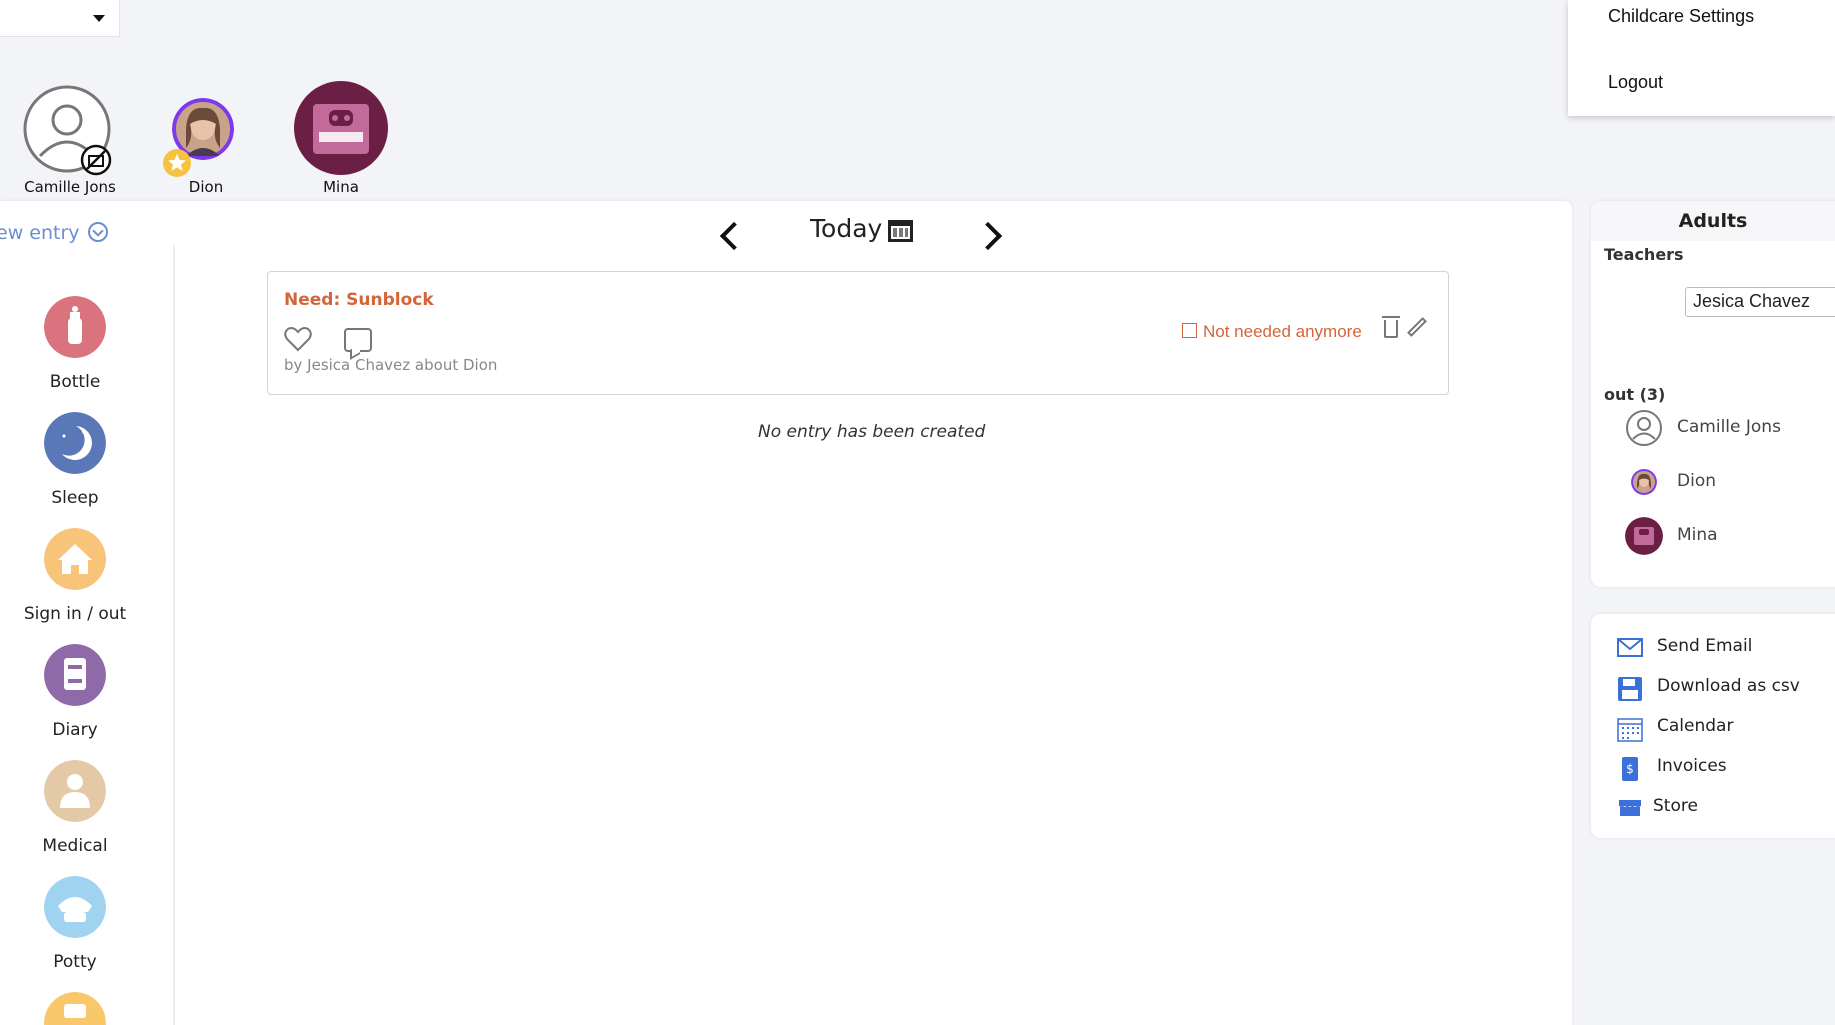  What do you see at coordinates (177, 163) in the screenshot?
I see `star-badge-icon` at bounding box center [177, 163].